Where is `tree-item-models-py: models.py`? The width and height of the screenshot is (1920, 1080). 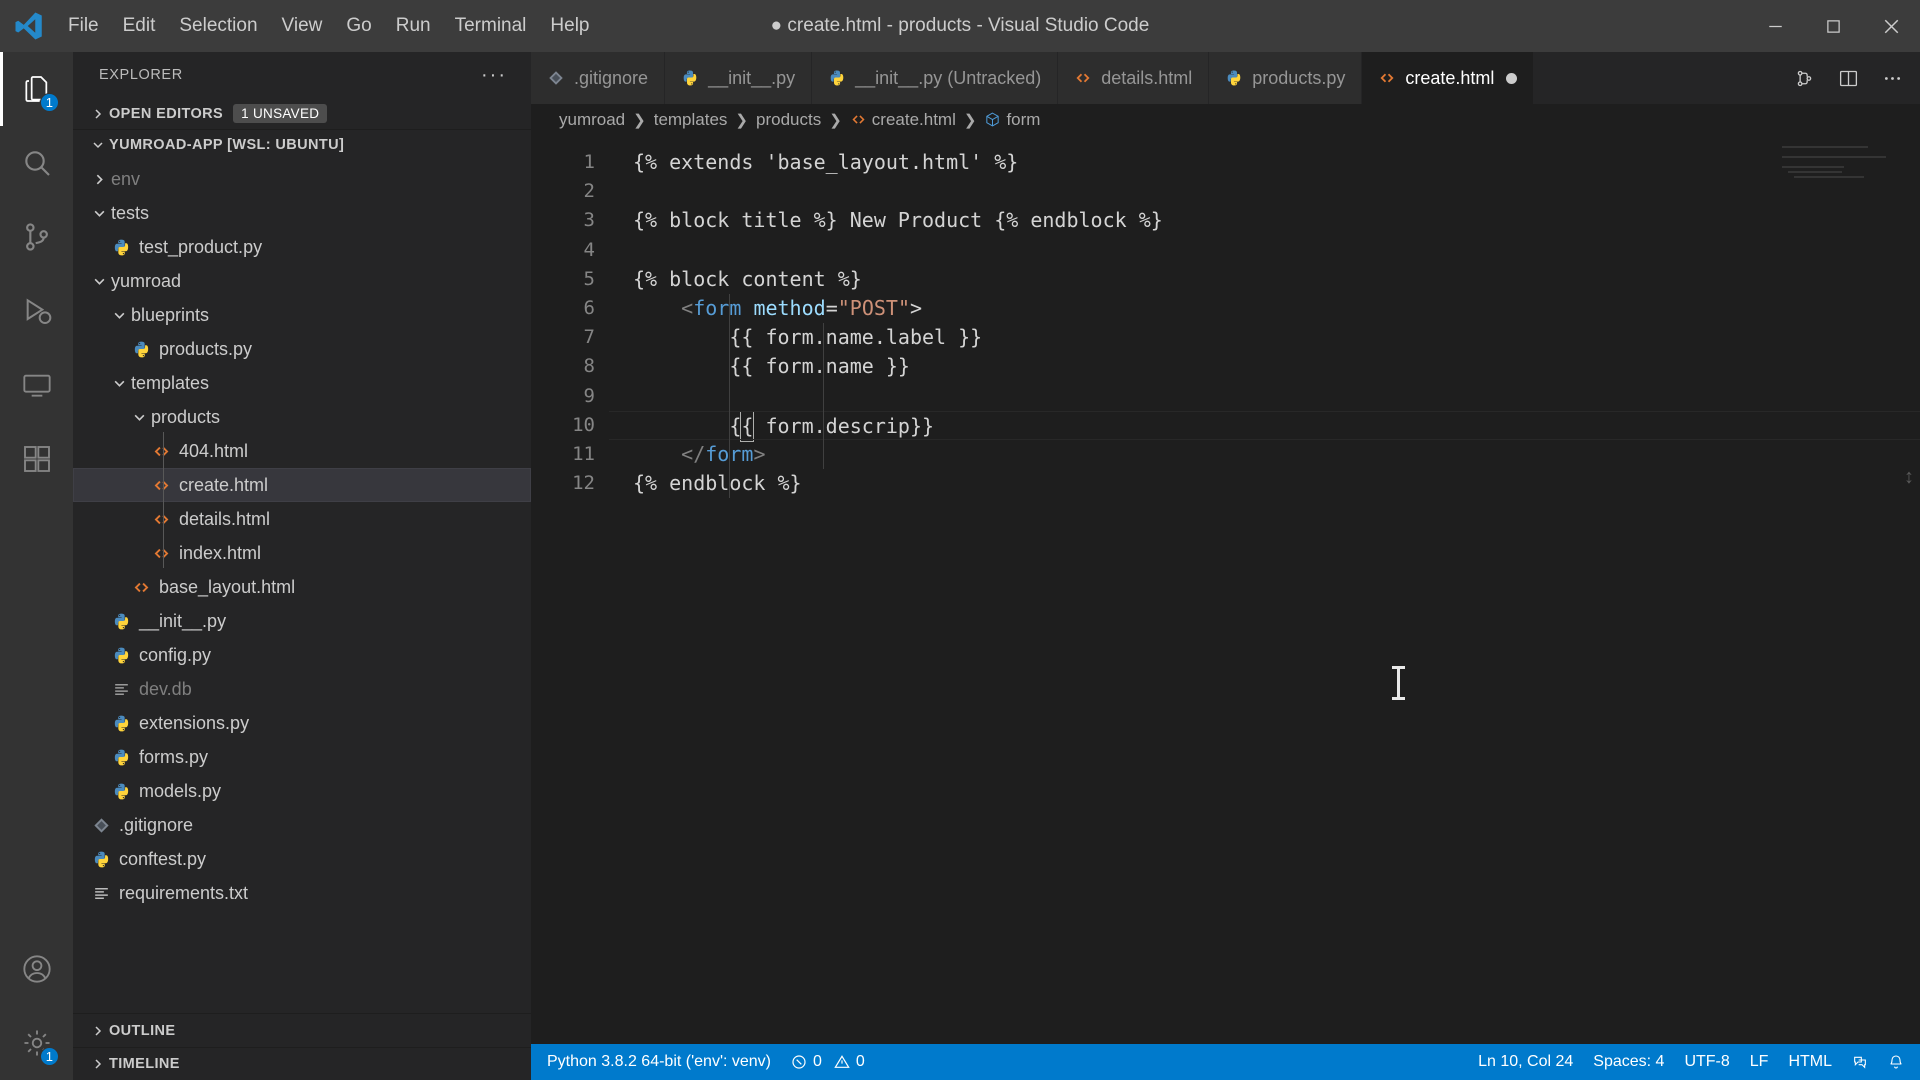
tree-item-models-py: models.py is located at coordinates (302, 791).